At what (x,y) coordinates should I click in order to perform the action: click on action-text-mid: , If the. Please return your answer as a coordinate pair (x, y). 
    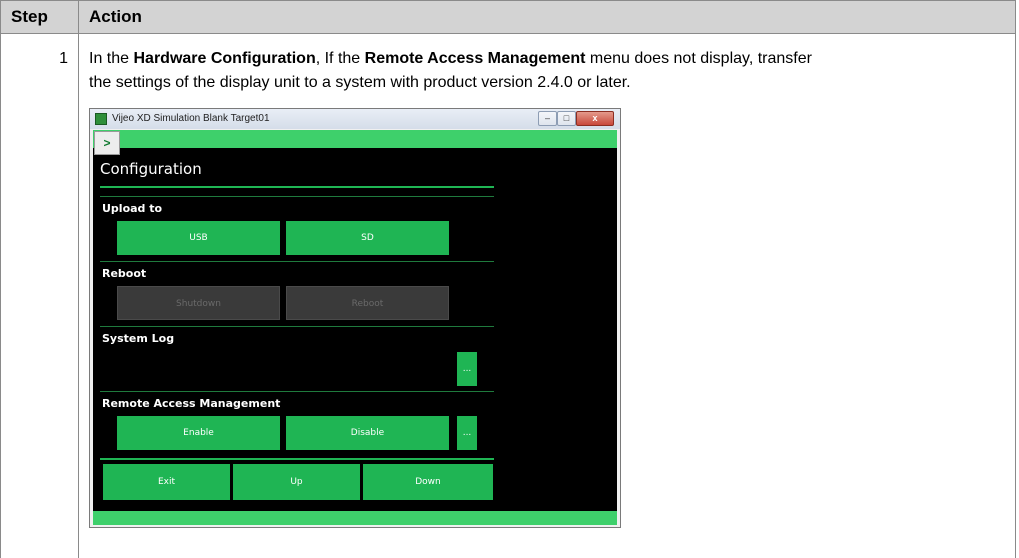
    Looking at the image, I should click on (340, 58).